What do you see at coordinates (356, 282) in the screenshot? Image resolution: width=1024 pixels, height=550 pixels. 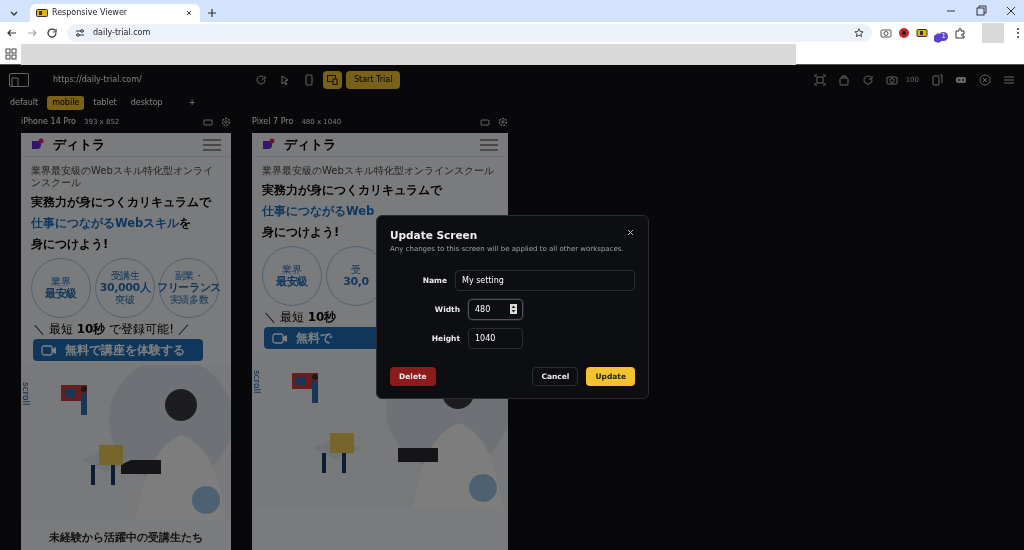 I see `badge-text: 30,0` at bounding box center [356, 282].